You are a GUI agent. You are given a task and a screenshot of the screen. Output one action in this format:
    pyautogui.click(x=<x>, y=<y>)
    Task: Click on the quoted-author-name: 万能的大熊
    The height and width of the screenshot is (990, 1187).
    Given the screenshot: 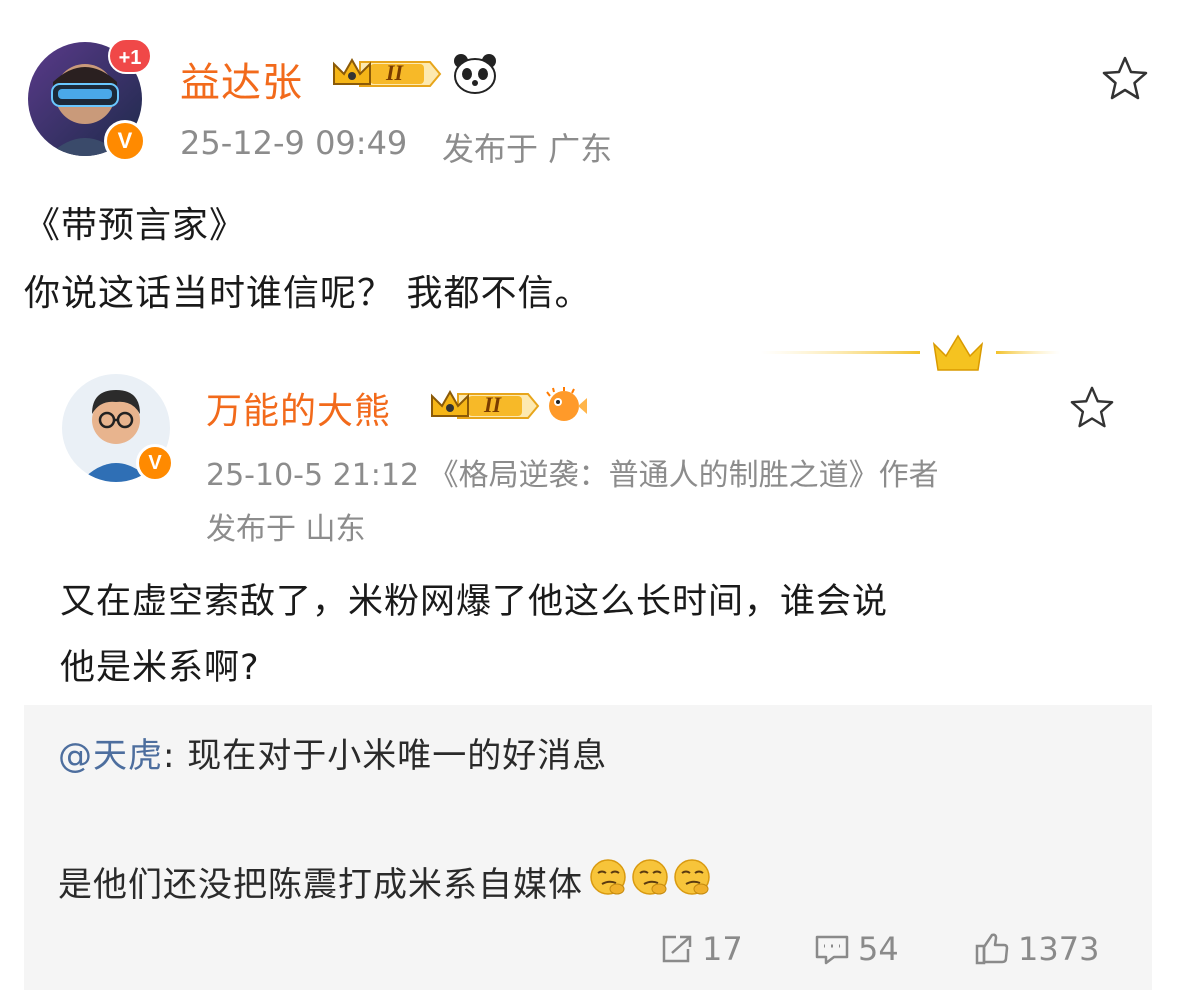 What is the action you would take?
    pyautogui.click(x=298, y=408)
    